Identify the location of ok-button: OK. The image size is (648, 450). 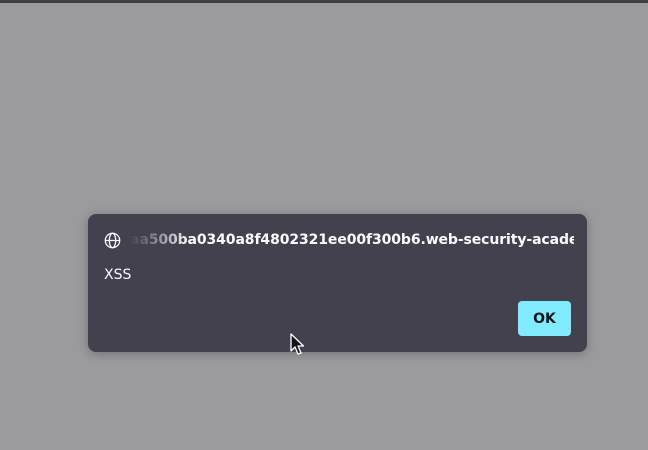
(544, 318).